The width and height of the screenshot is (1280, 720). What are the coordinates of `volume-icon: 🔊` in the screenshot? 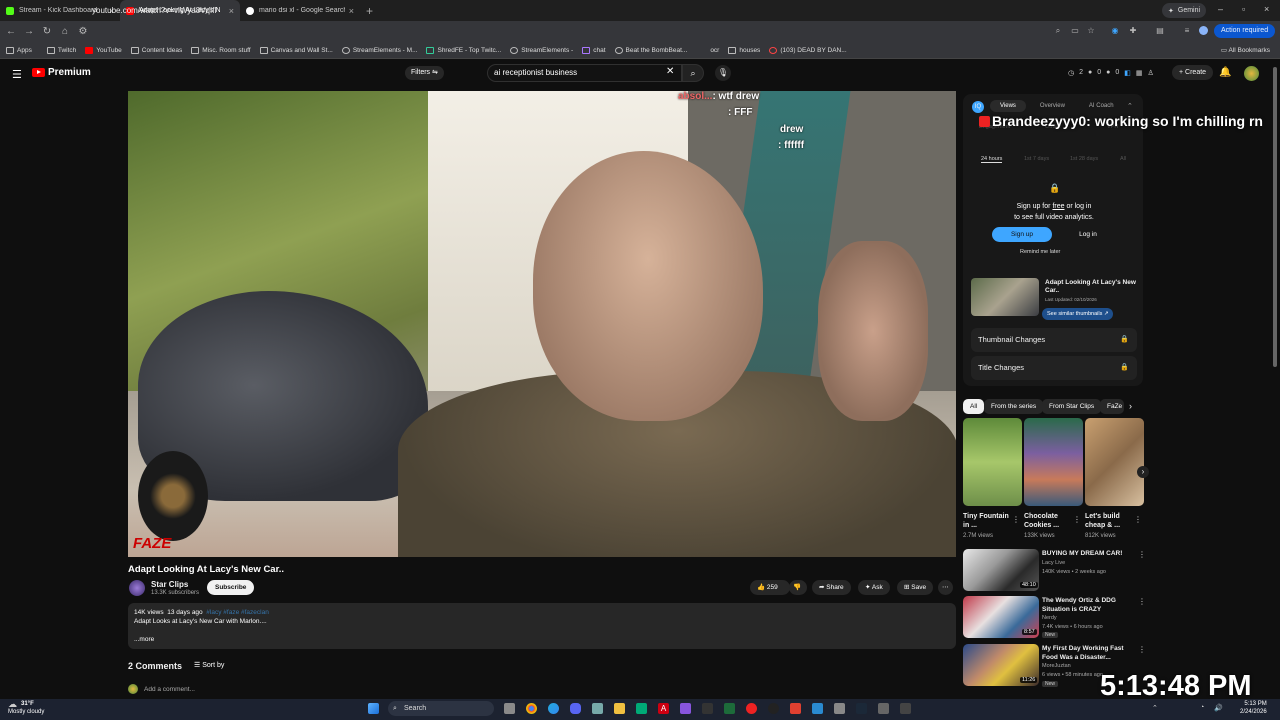 It's located at (1218, 708).